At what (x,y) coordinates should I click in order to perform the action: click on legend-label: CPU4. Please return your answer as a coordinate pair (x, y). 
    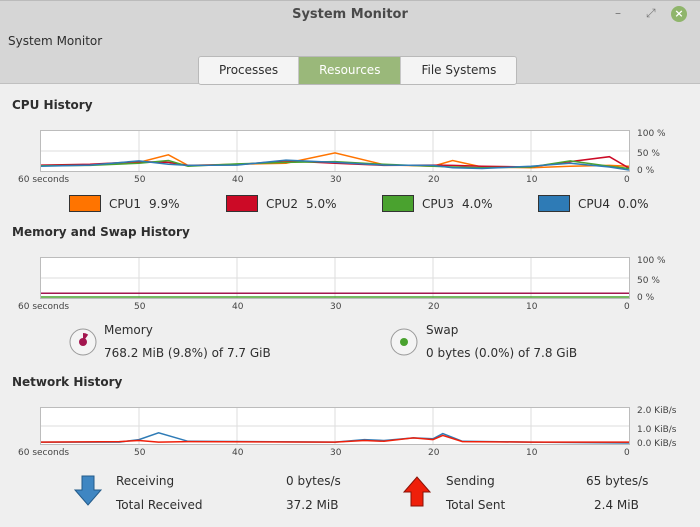
    Looking at the image, I should click on (594, 203).